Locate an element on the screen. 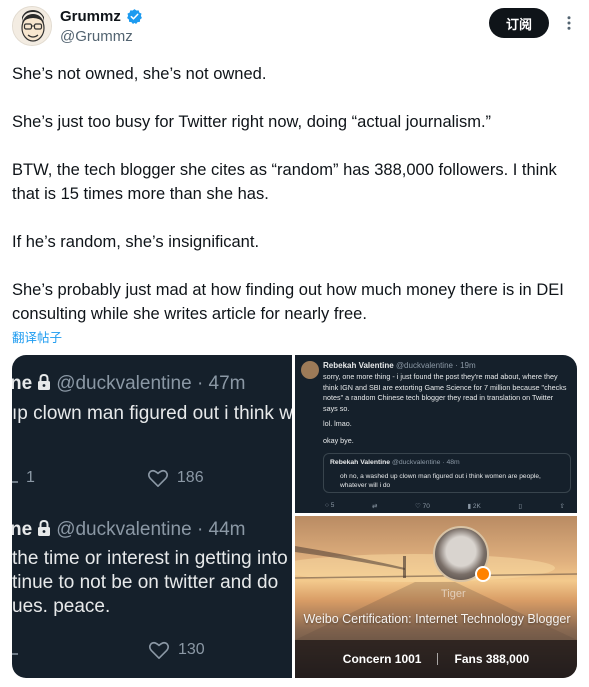 Image resolution: width=589 pixels, height=687 pixels. post-header: Rebekah Valentine @duckvalentine · 19m is located at coordinates (399, 365).